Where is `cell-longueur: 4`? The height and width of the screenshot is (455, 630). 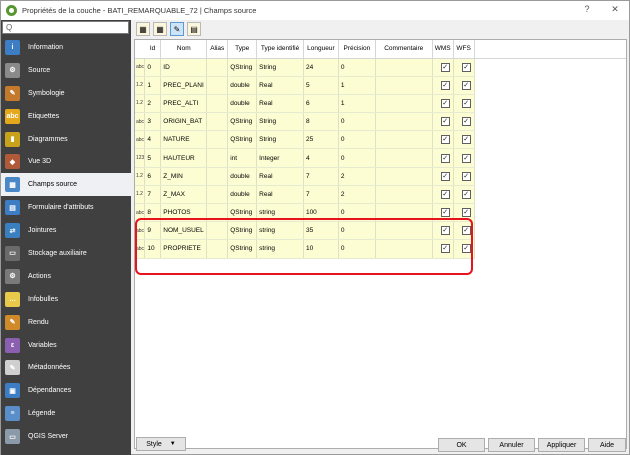 cell-longueur: 4 is located at coordinates (321, 158).